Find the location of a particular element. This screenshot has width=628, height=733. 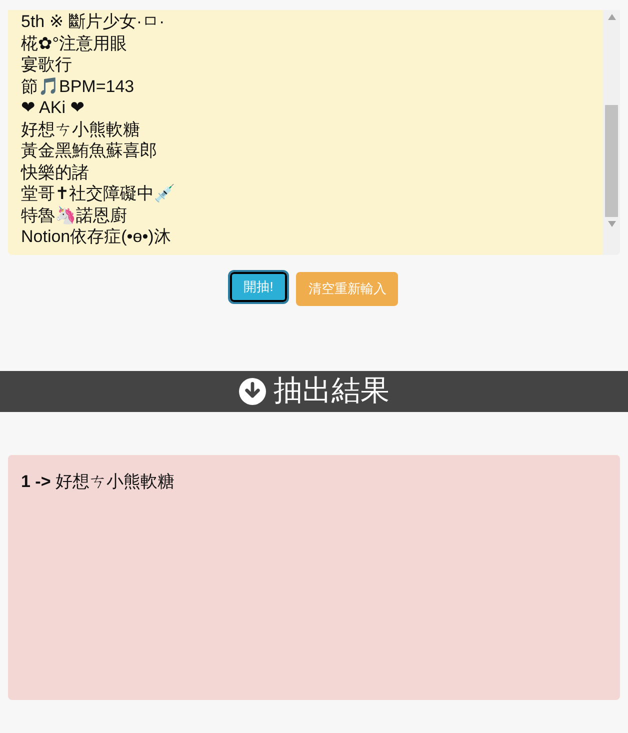

arrow-down-circle-icon is located at coordinates (252, 391).